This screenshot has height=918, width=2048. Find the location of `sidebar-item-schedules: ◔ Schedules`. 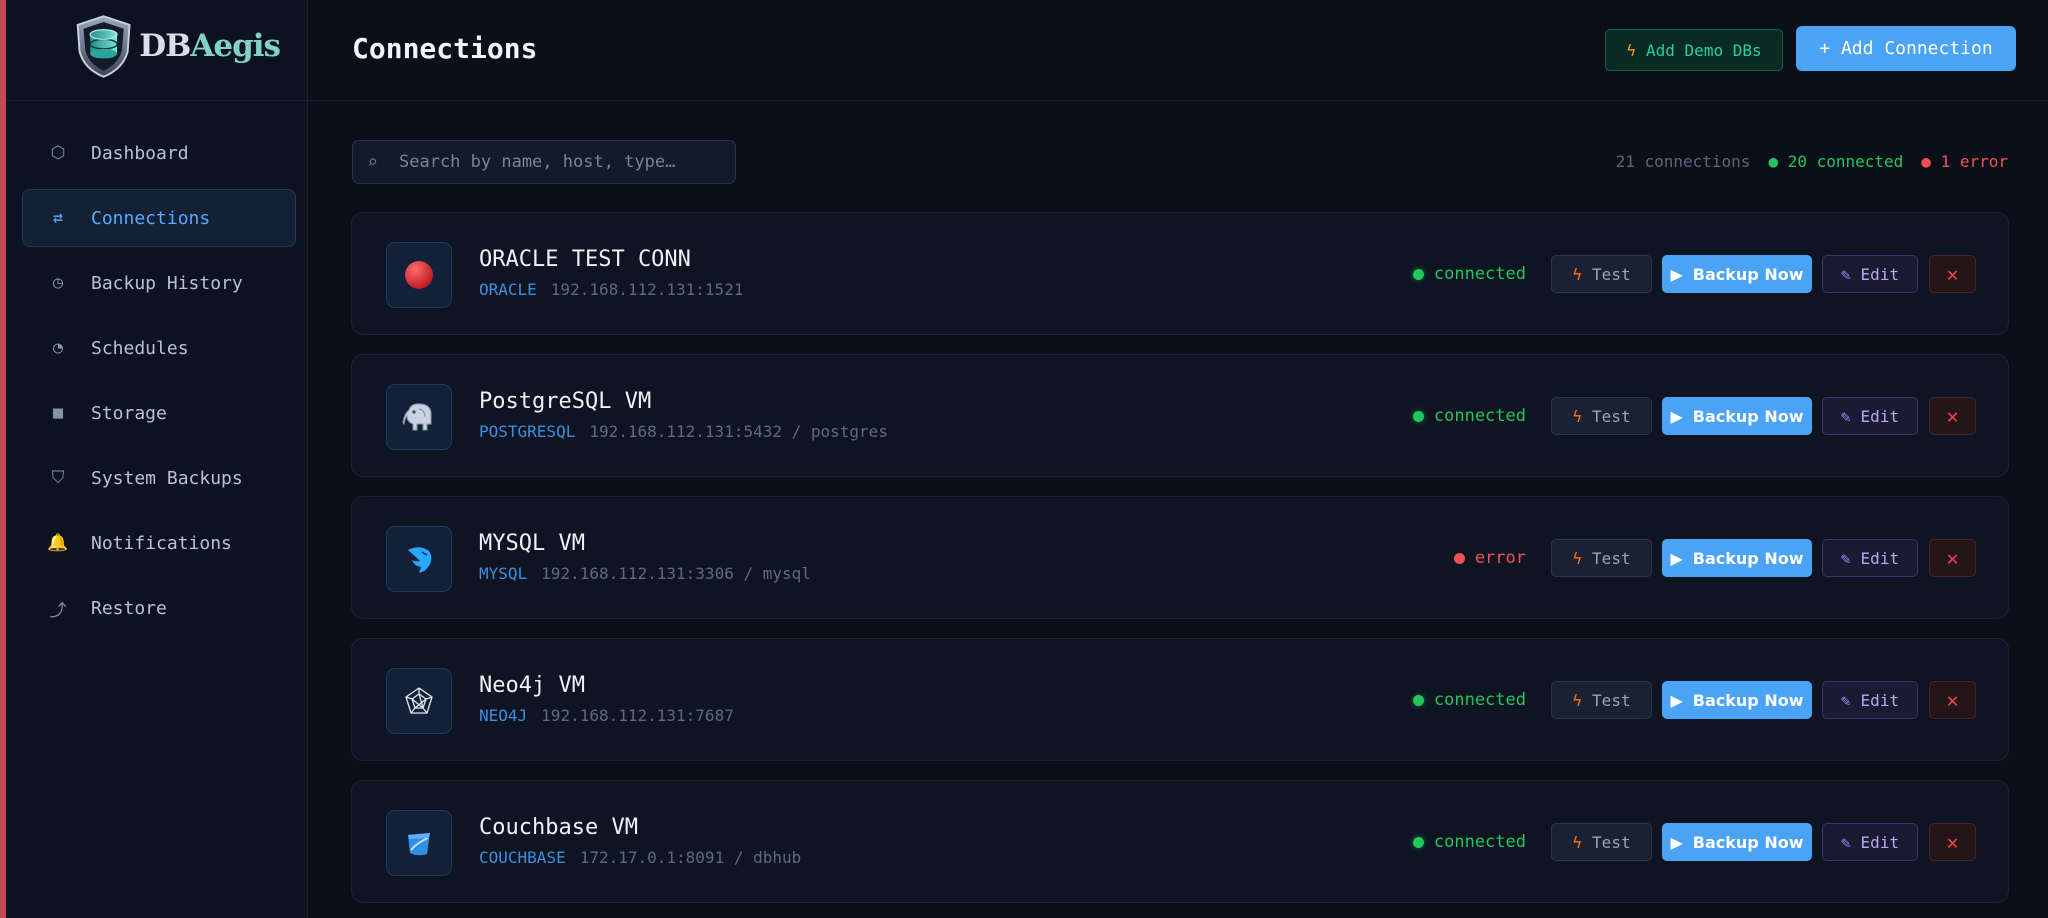

sidebar-item-schedules: ◔ Schedules is located at coordinates (159, 348).